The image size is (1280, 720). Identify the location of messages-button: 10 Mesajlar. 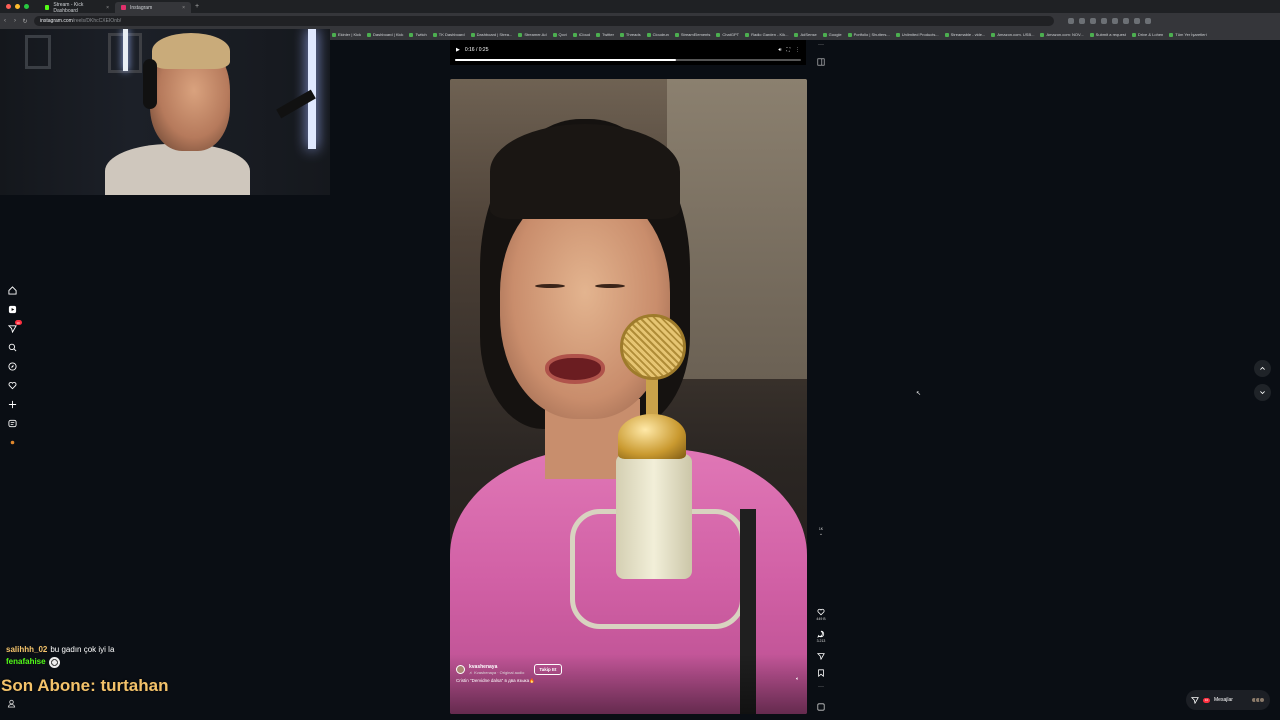
(1228, 700).